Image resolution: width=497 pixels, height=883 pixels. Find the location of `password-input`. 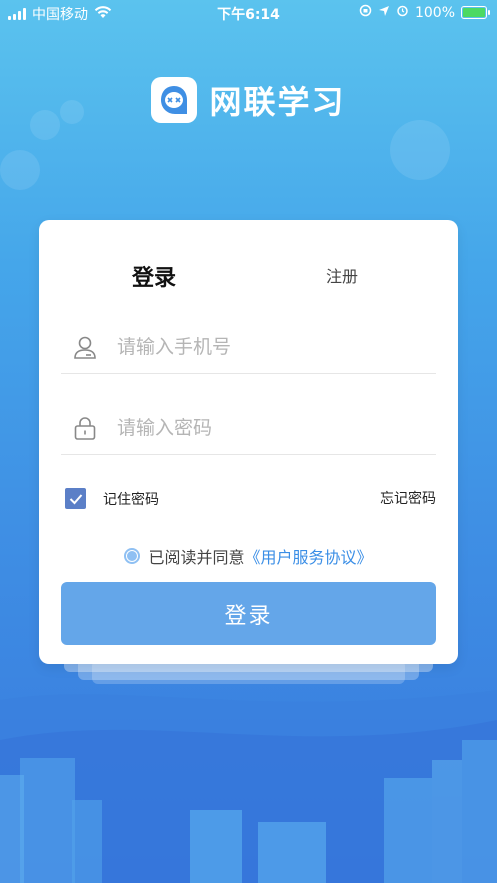

password-input is located at coordinates (257, 428).